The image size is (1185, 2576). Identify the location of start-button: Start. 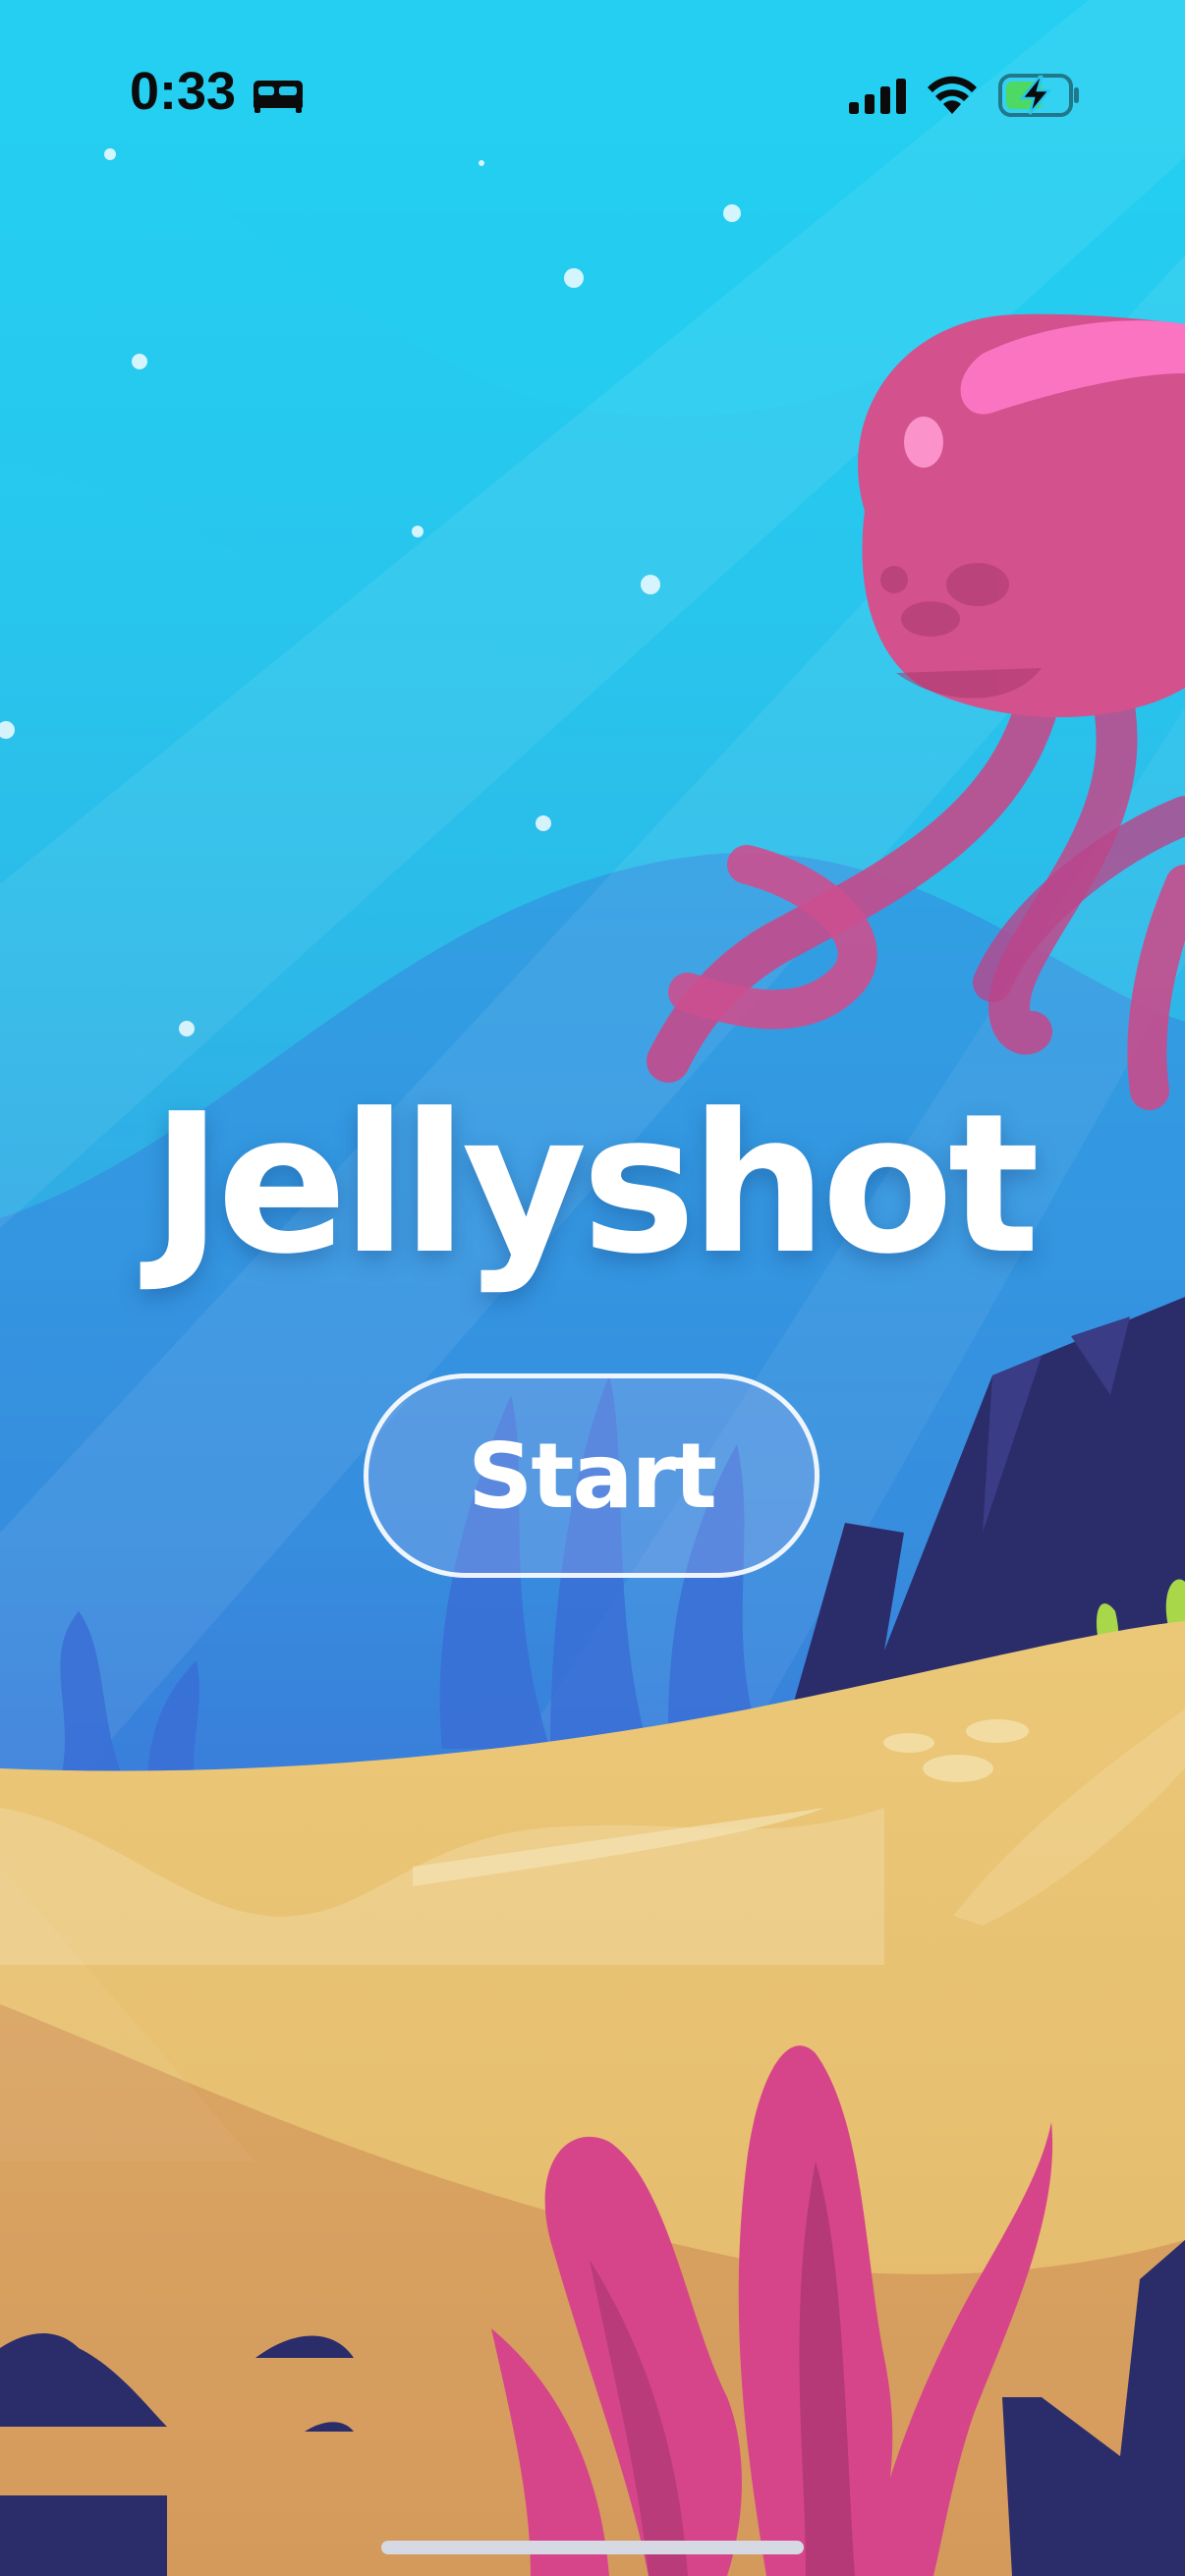
(592, 1475).